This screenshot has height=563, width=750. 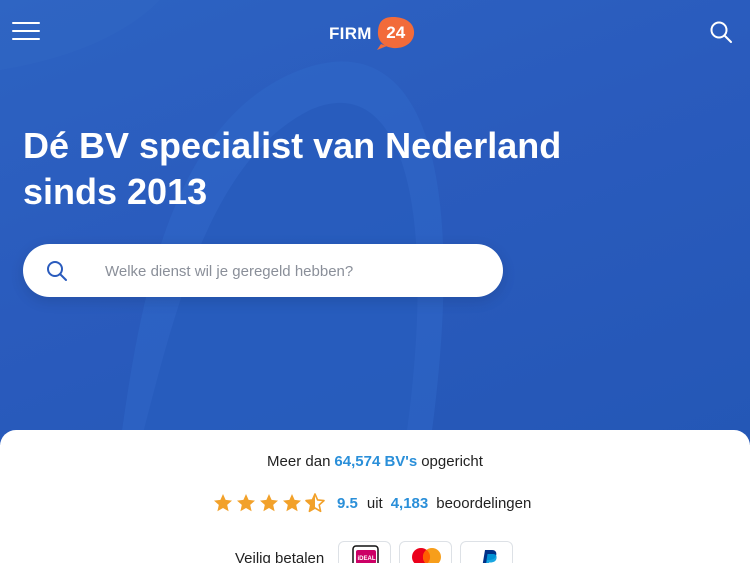 What do you see at coordinates (27, 32) in the screenshot?
I see `hamburger-menu-icon` at bounding box center [27, 32].